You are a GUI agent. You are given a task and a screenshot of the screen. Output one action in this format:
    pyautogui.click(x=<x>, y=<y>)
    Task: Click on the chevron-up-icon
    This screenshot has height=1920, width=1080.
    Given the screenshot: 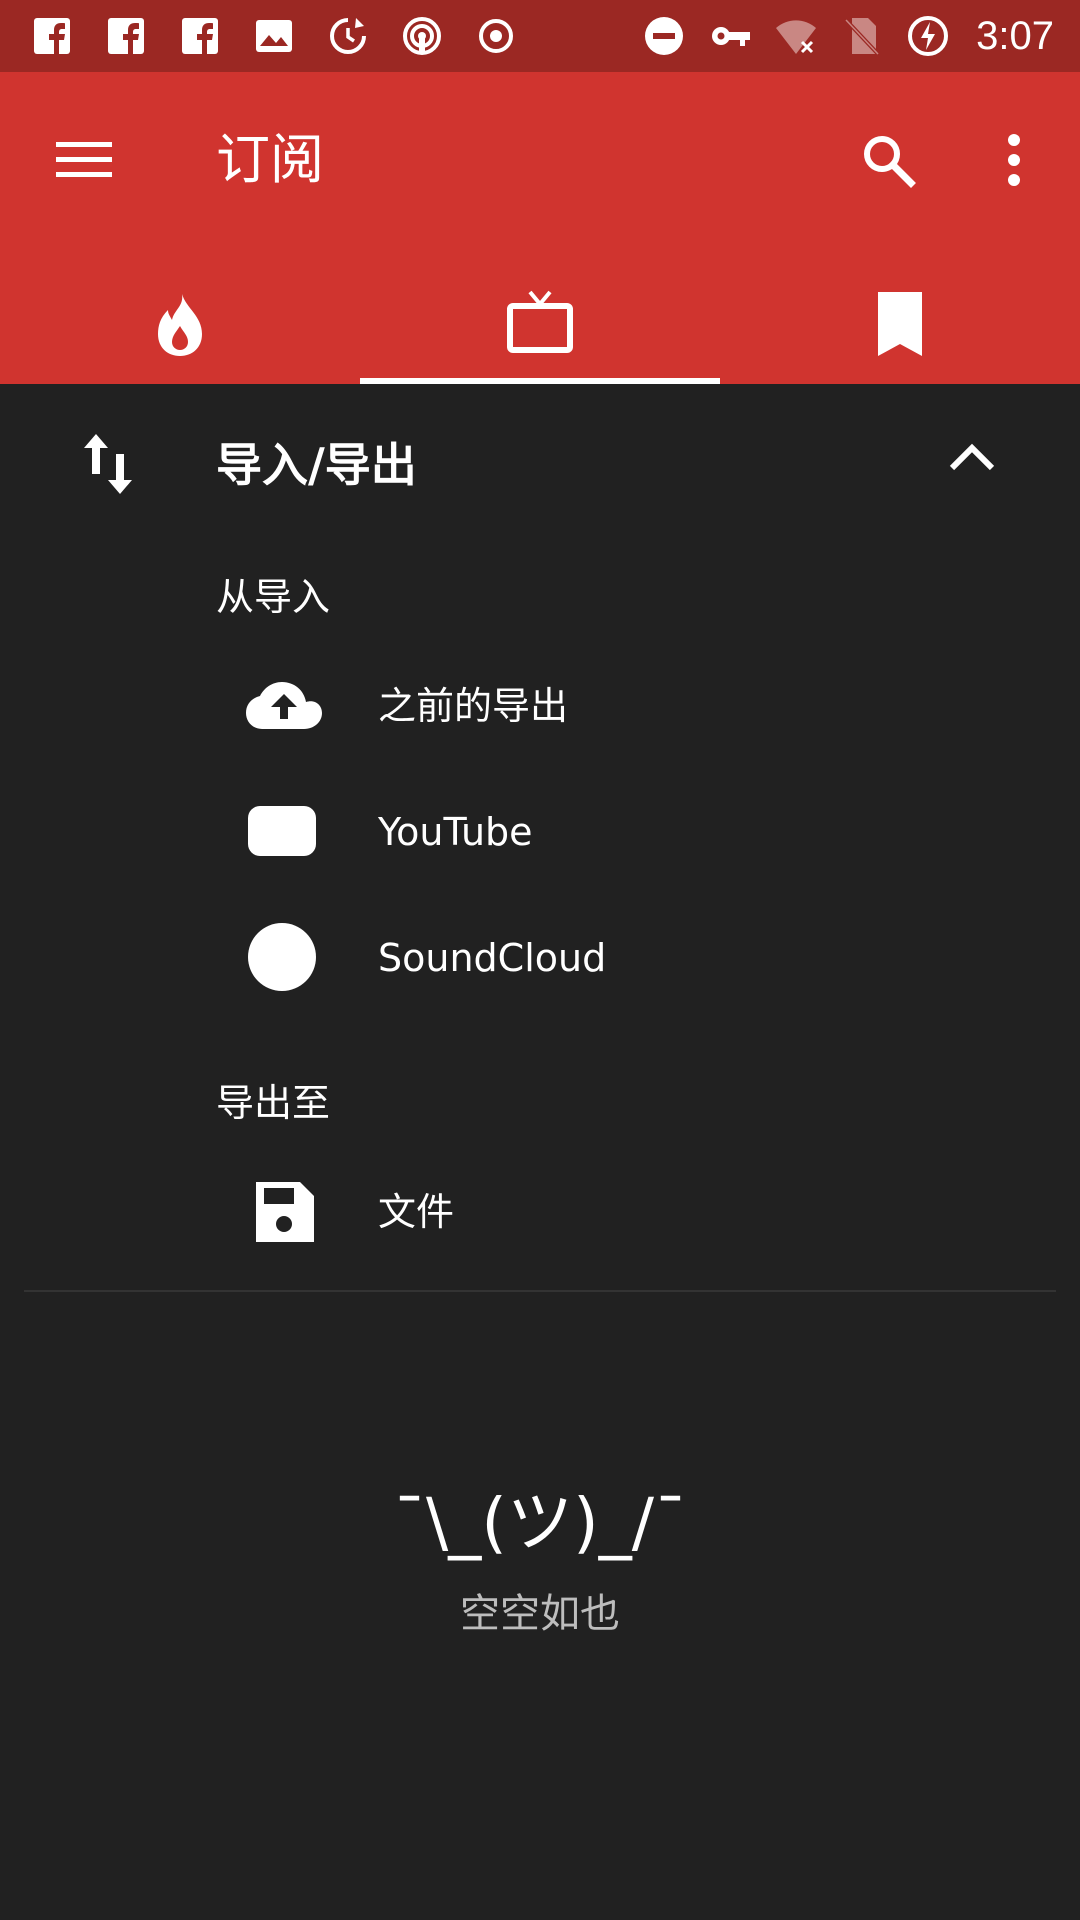 What is the action you would take?
    pyautogui.click(x=972, y=458)
    